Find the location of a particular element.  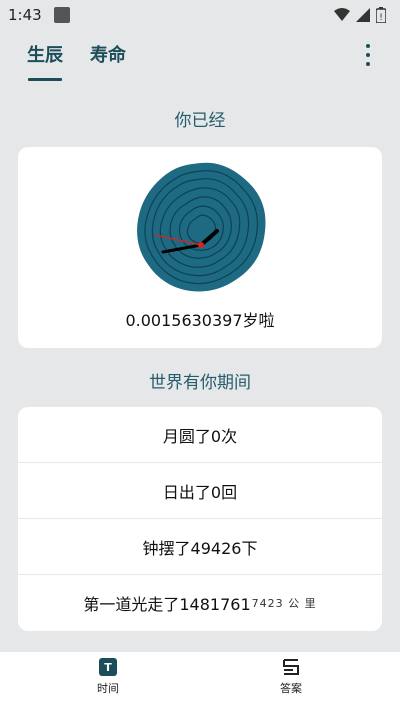

nav-answer-label: 答案 is located at coordinates (291, 688).